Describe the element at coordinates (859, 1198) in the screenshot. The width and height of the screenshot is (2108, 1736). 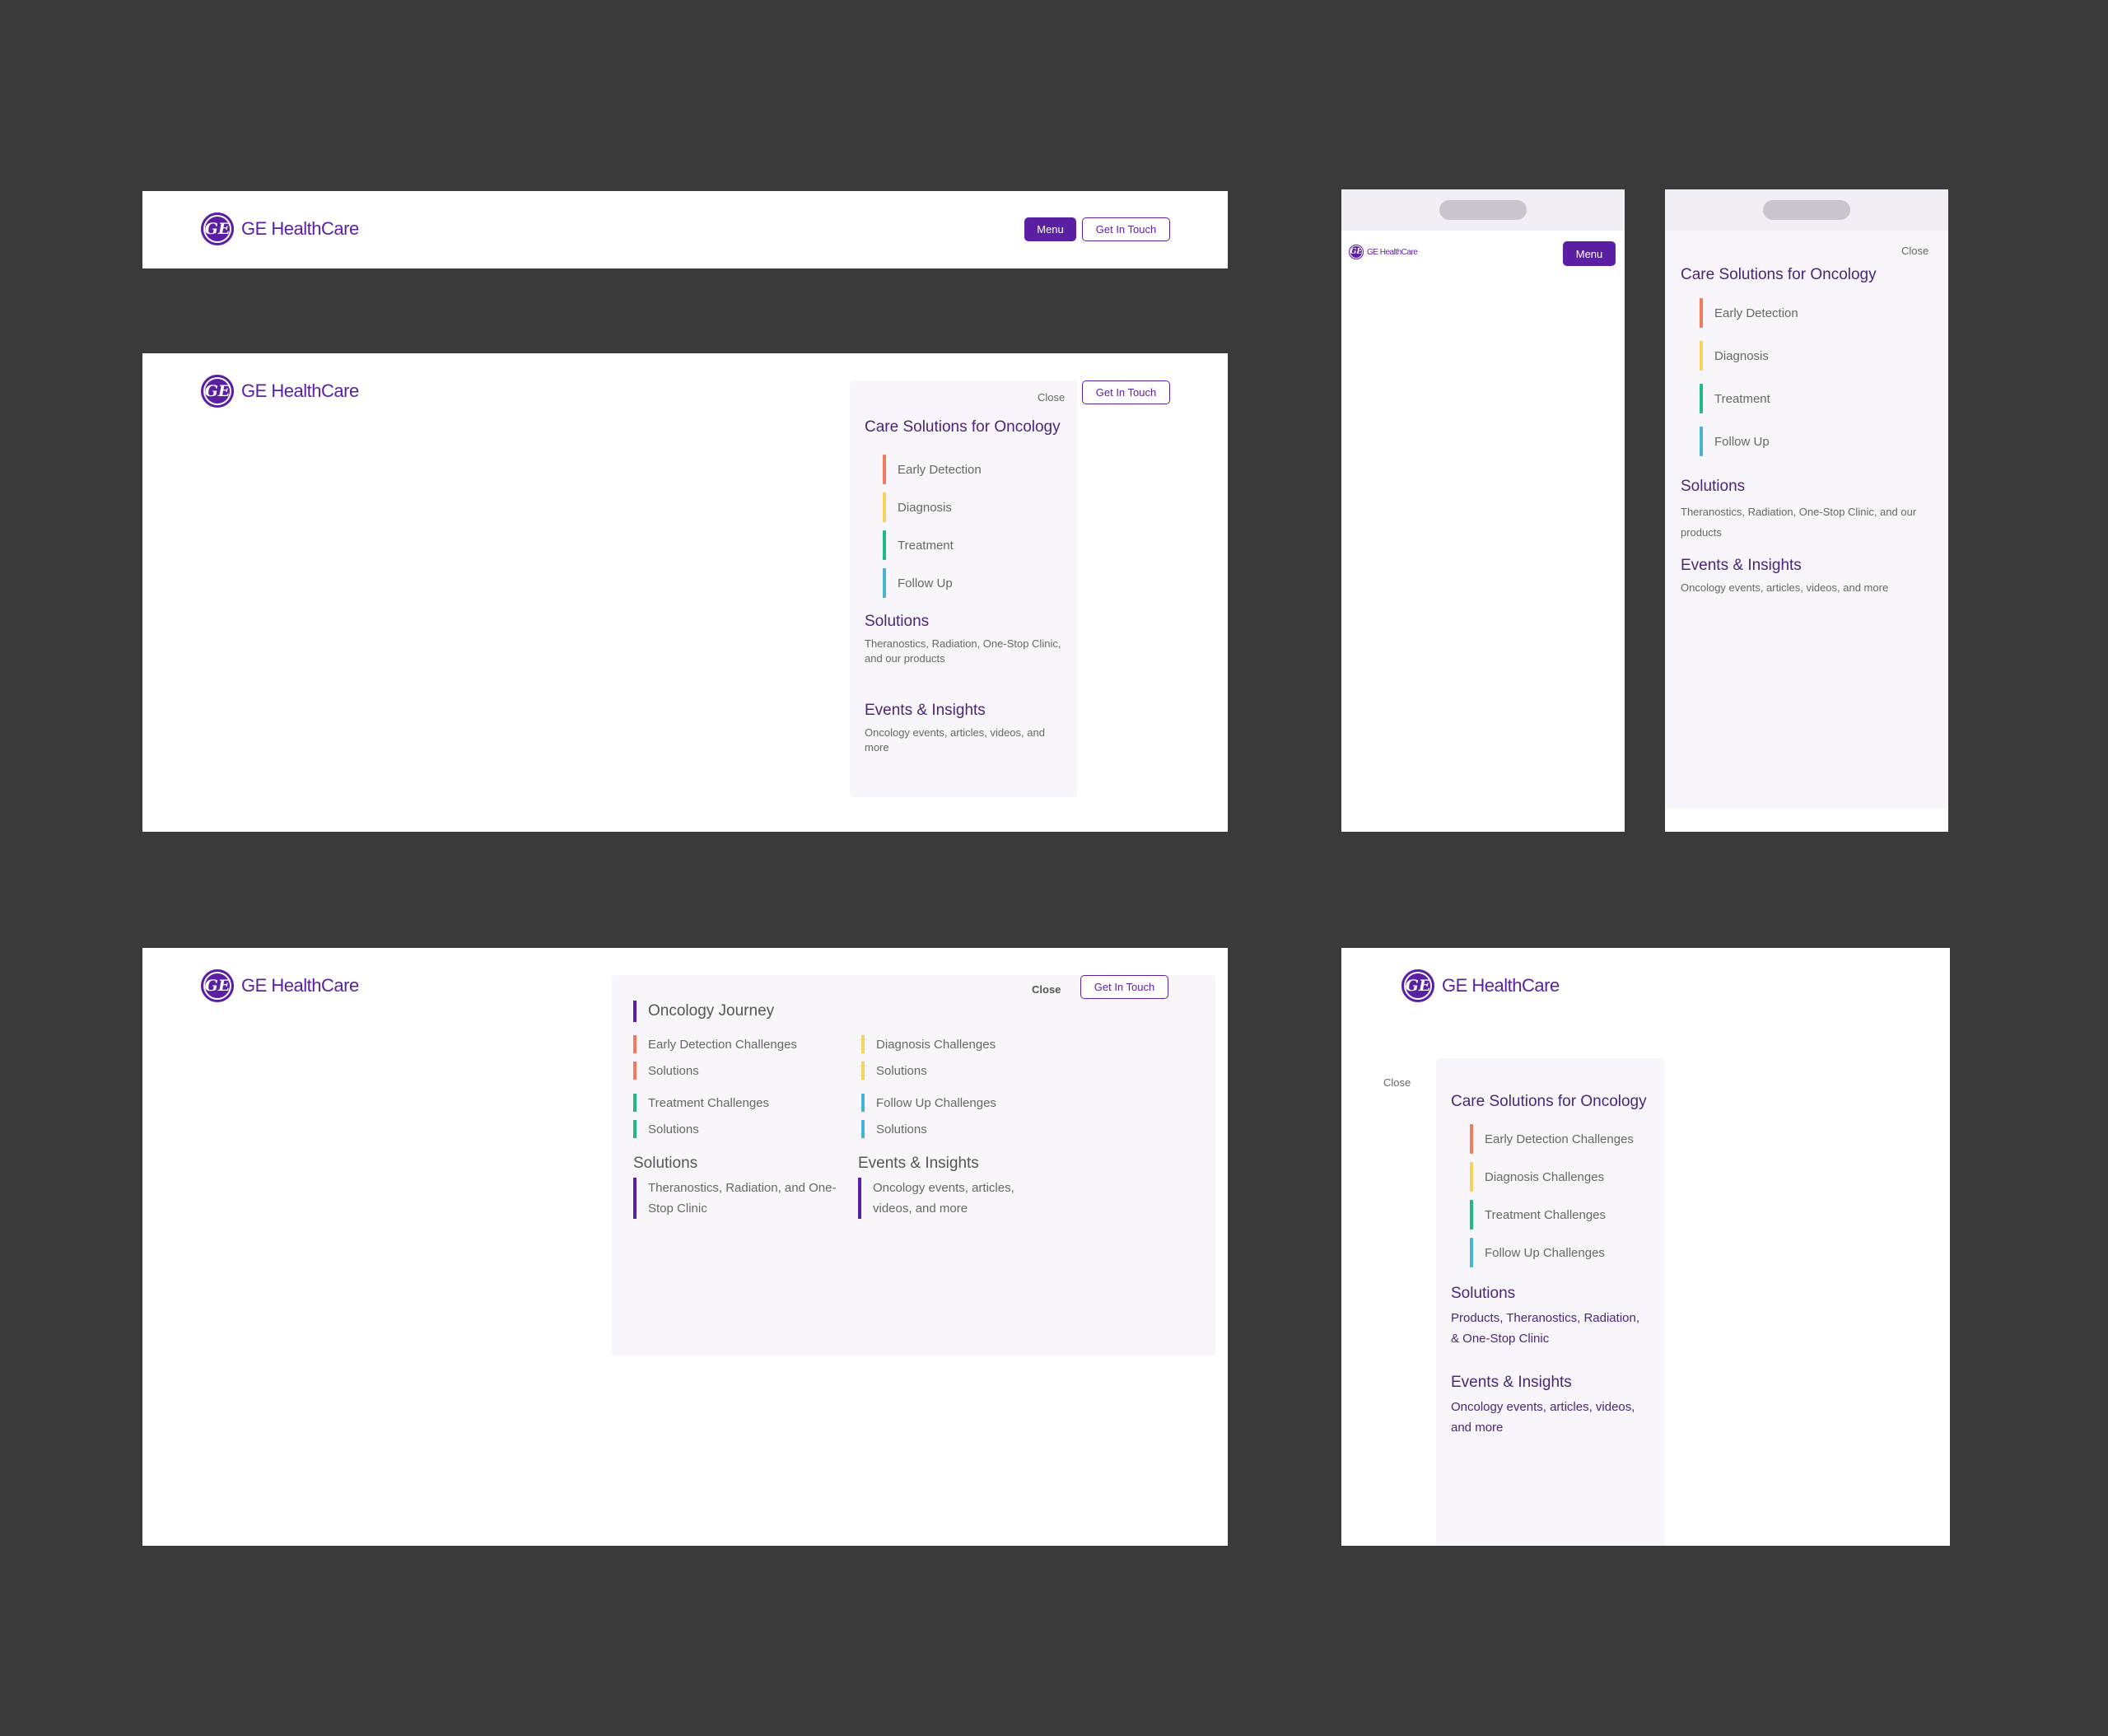
I see `section-bar` at that location.